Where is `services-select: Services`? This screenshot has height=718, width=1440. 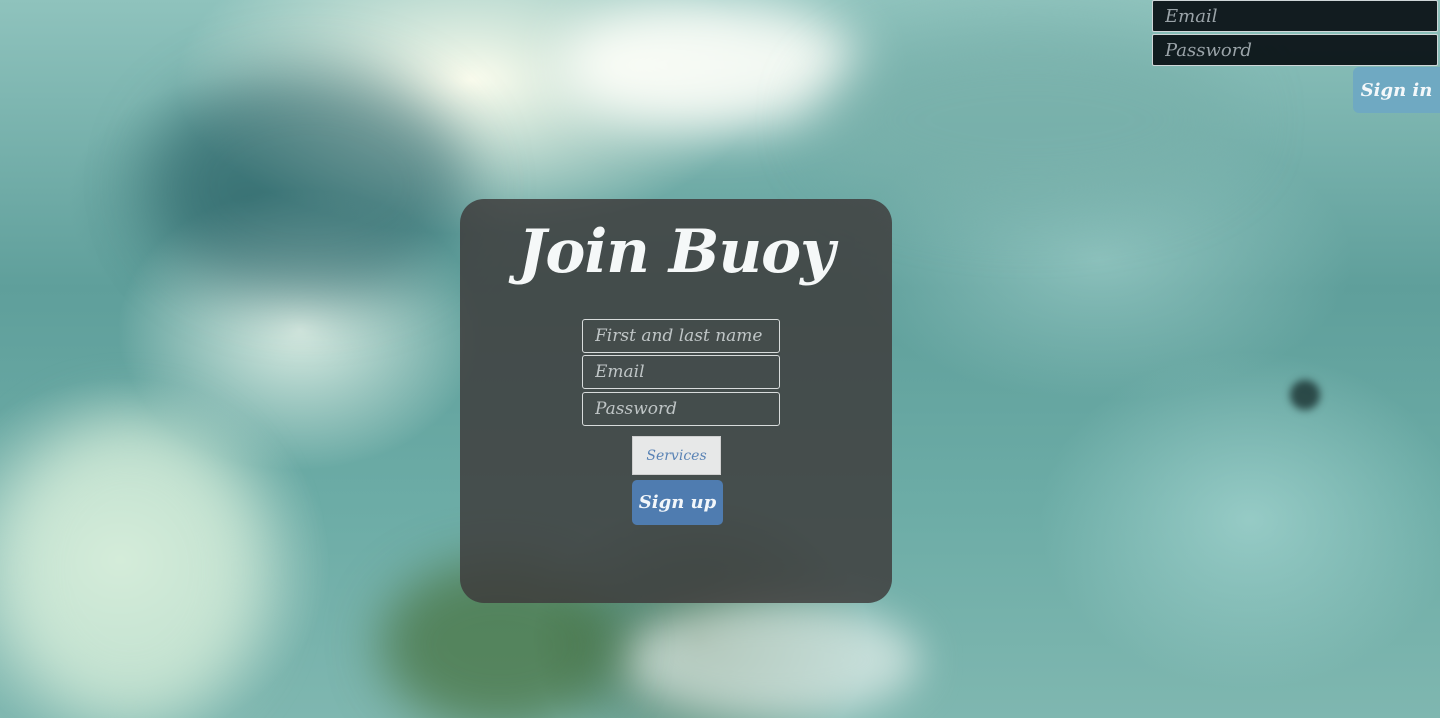
services-select: Services is located at coordinates (676, 455).